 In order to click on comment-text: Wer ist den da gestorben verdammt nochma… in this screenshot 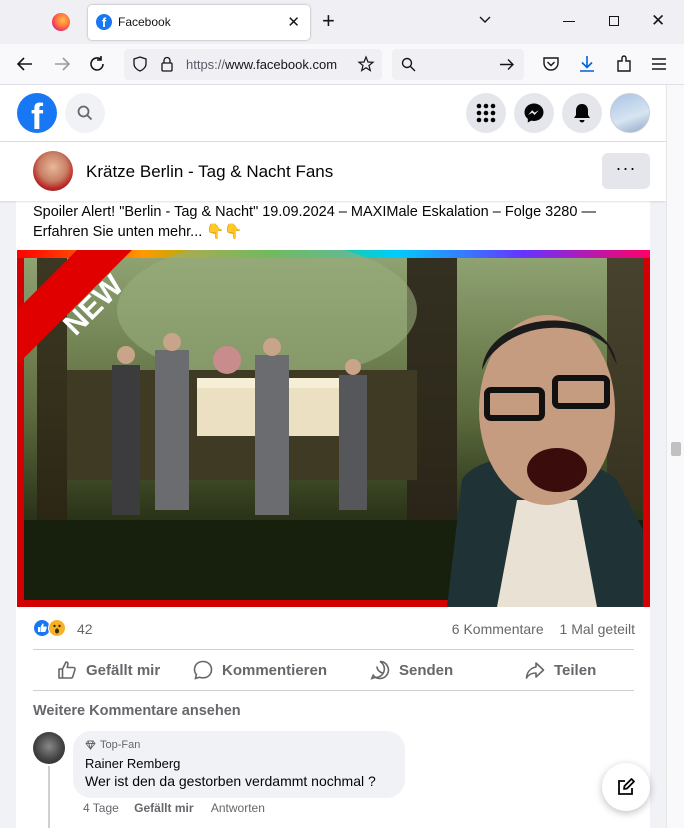, I will do `click(230, 781)`.